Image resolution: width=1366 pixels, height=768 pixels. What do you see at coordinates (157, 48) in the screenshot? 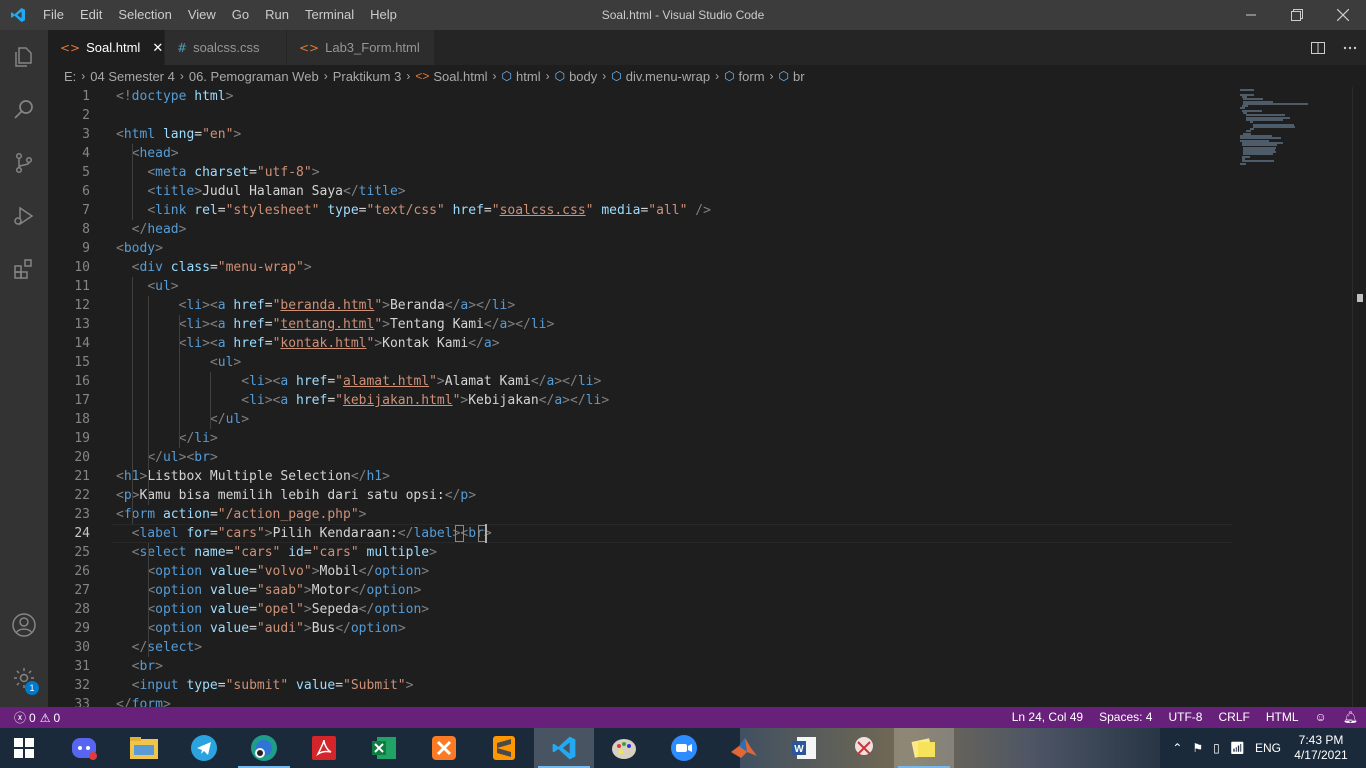
I see `close-icon: ✕` at bounding box center [157, 48].